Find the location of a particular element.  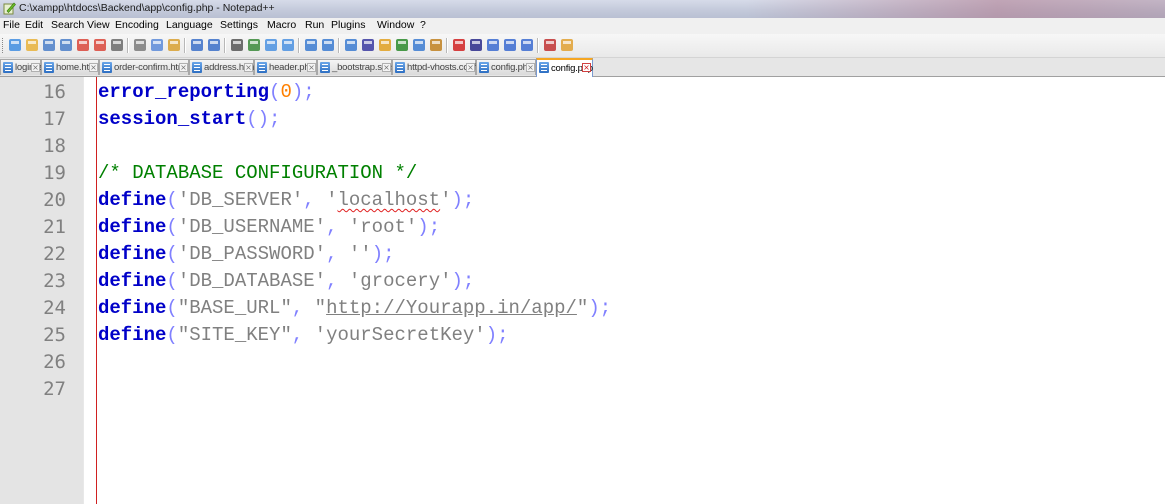

menu-edit: Edit is located at coordinates (34, 25).